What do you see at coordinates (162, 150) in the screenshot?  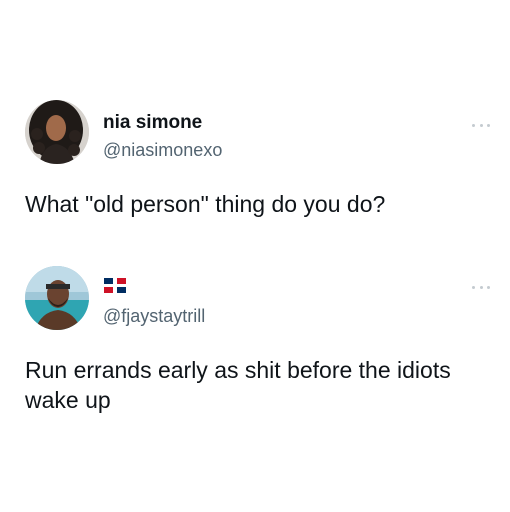 I see `user-handle: @niasimonexo` at bounding box center [162, 150].